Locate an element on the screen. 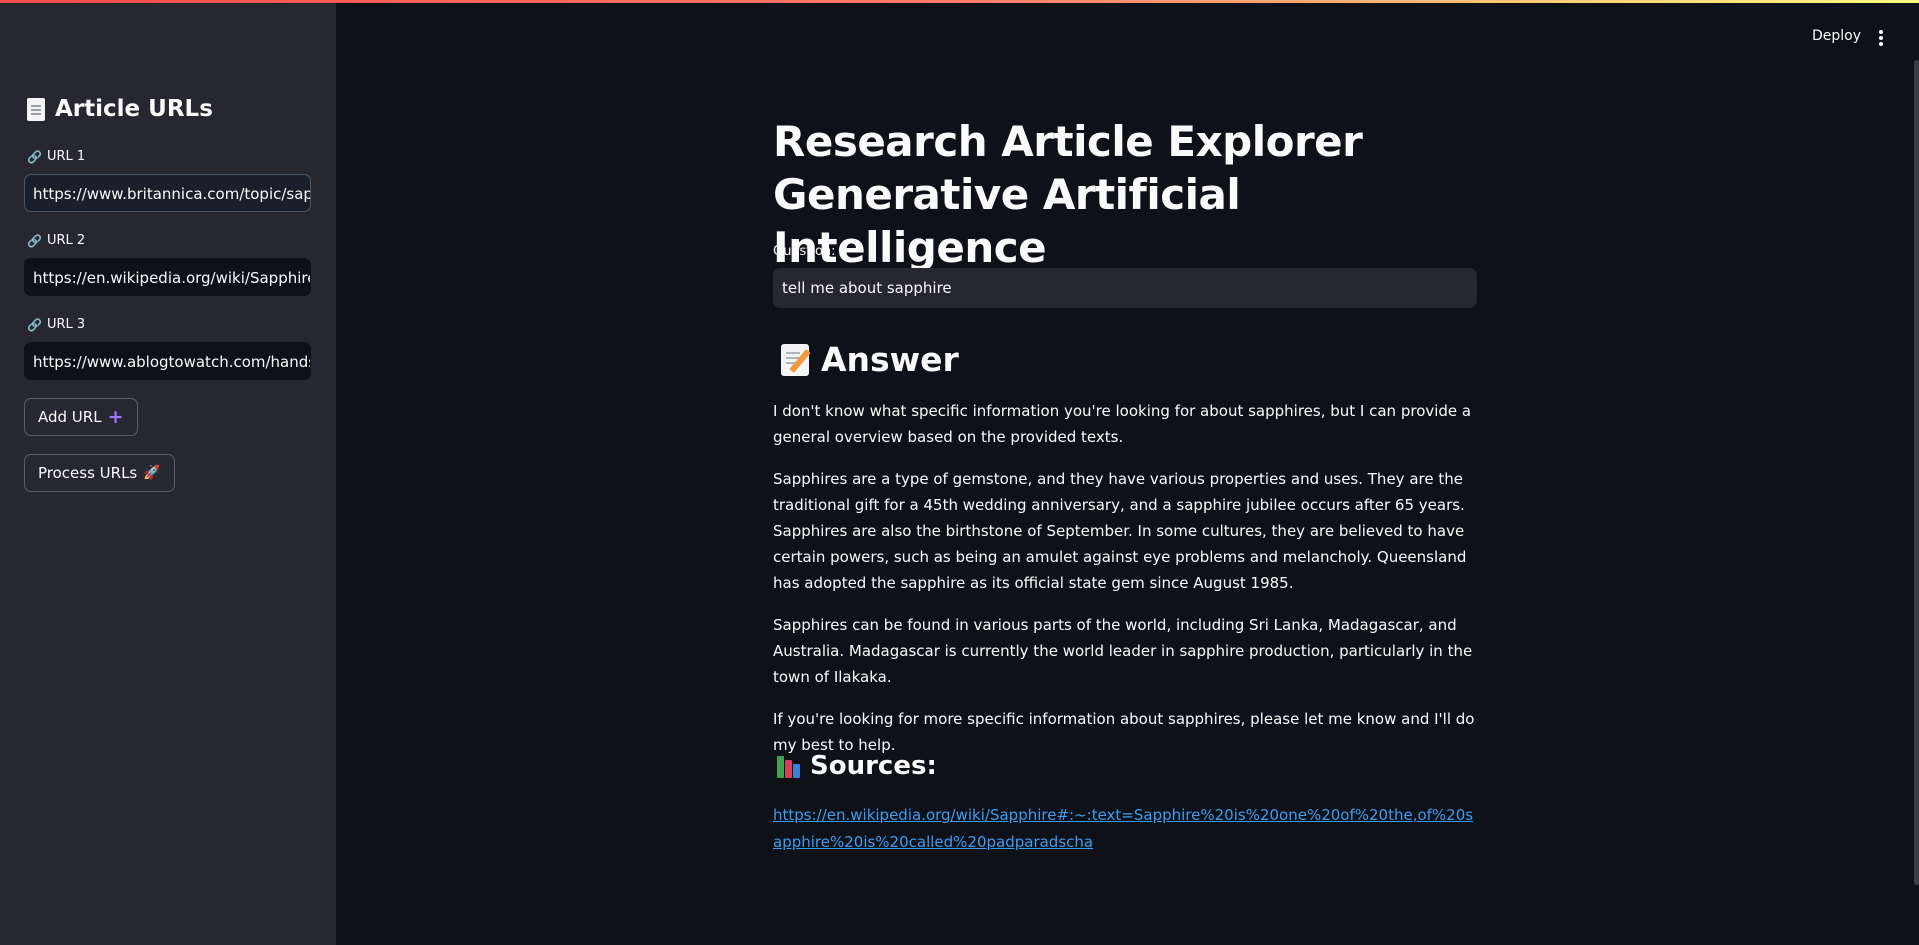 This screenshot has width=1919, height=945. answer-heading: Answer is located at coordinates (870, 359).